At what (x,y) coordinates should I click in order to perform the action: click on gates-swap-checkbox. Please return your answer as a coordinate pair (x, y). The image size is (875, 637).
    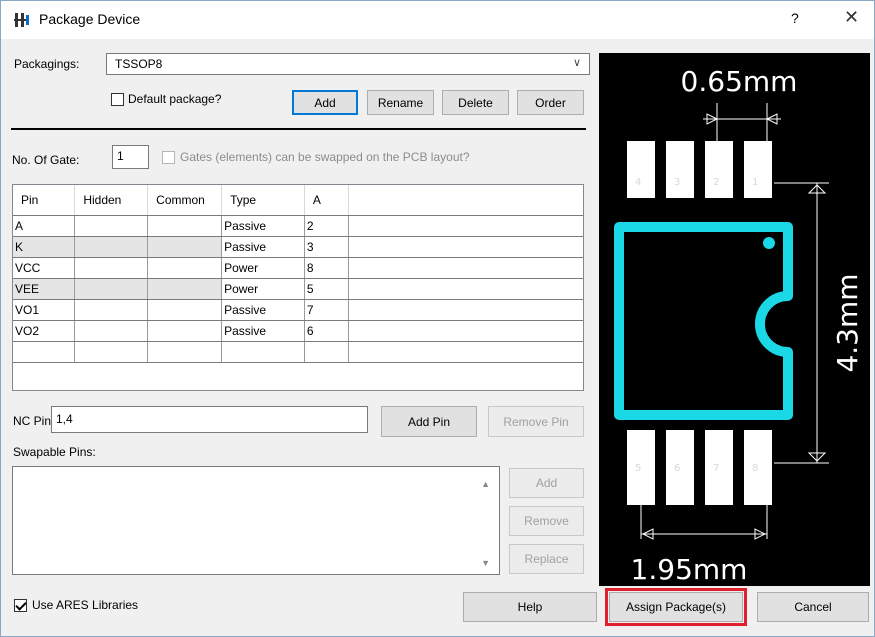
    Looking at the image, I should click on (168, 157).